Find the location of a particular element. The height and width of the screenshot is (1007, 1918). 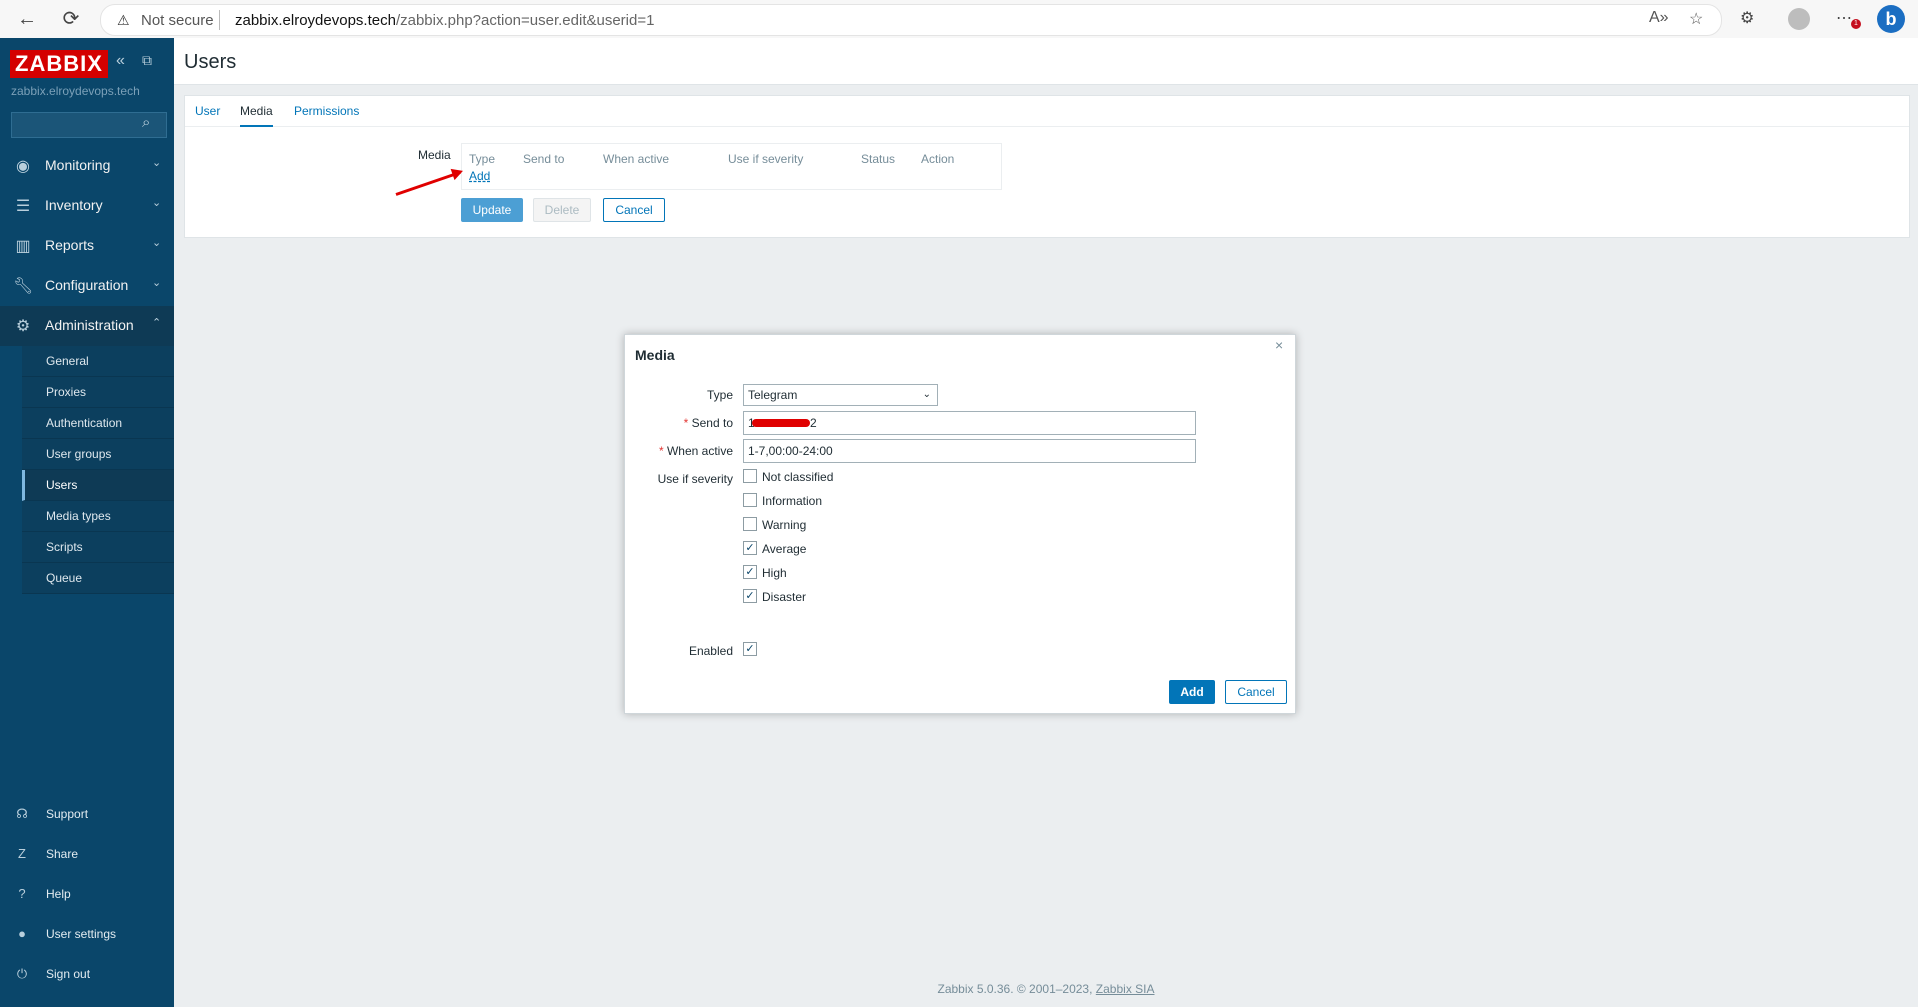

notification-badge-icon: 1 is located at coordinates (1856, 24).